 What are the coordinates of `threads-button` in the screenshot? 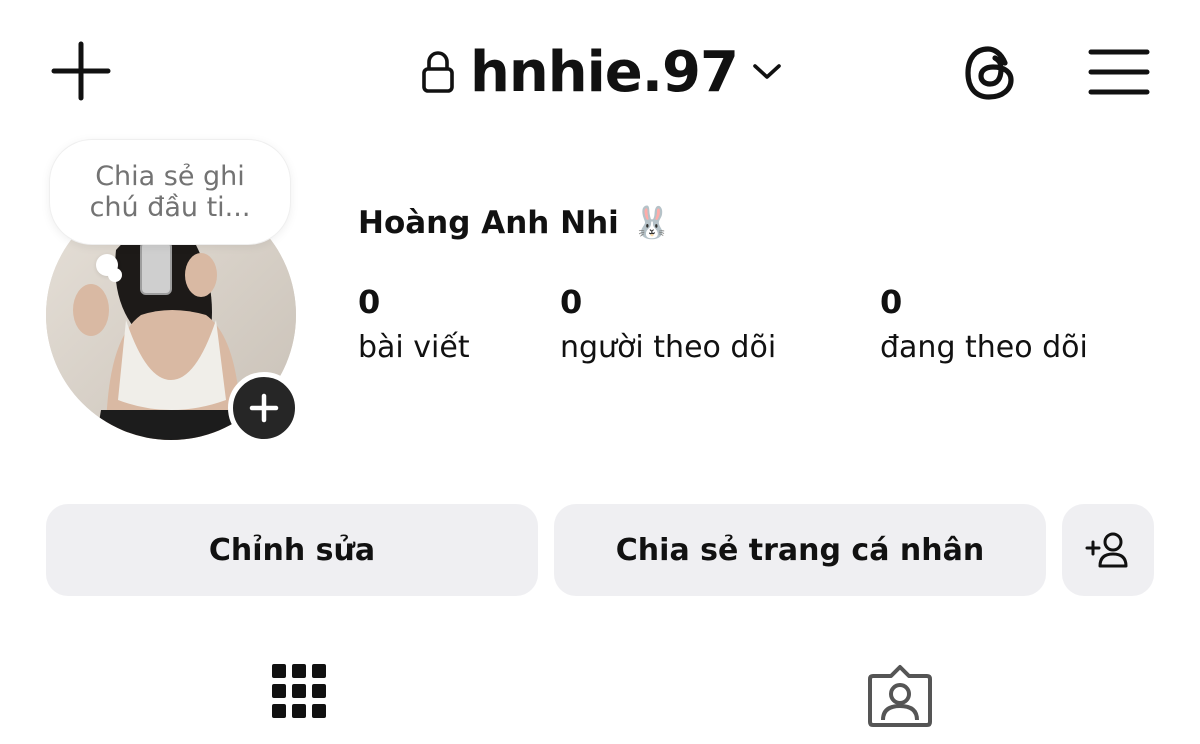 It's located at (991, 73).